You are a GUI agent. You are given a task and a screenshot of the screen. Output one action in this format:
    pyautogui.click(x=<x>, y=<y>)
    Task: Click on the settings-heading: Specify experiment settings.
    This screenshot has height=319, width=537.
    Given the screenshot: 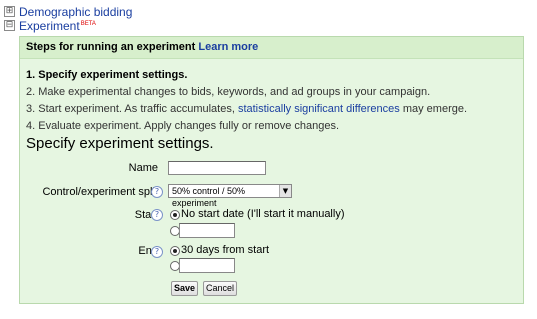 What is the action you would take?
    pyautogui.click(x=120, y=143)
    